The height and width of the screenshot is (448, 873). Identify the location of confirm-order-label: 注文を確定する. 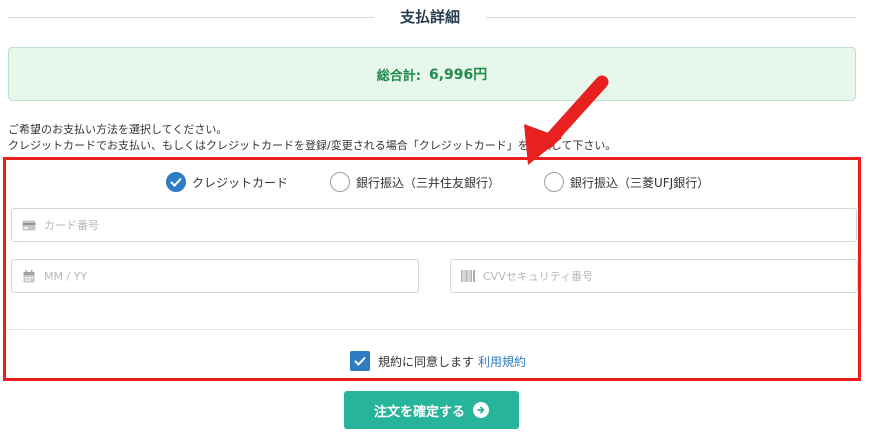
(419, 412).